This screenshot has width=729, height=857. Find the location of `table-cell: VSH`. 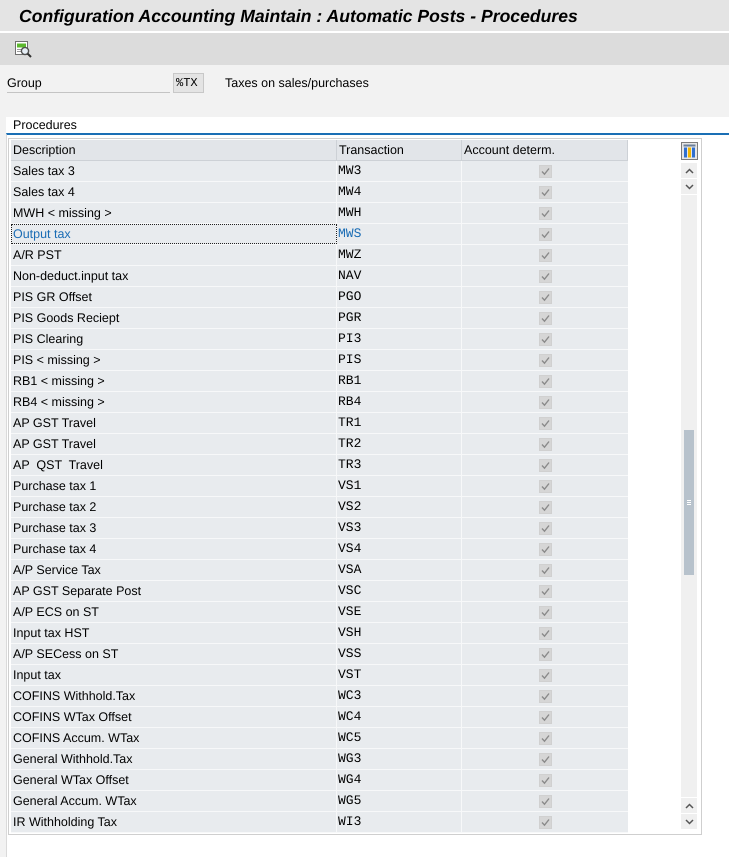

table-cell: VSH is located at coordinates (399, 633).